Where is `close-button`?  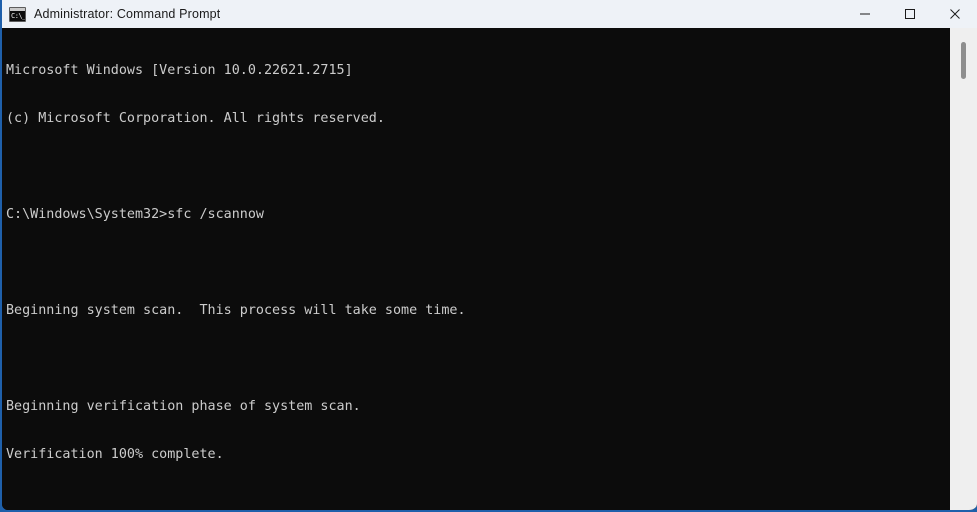 close-button is located at coordinates (954, 14).